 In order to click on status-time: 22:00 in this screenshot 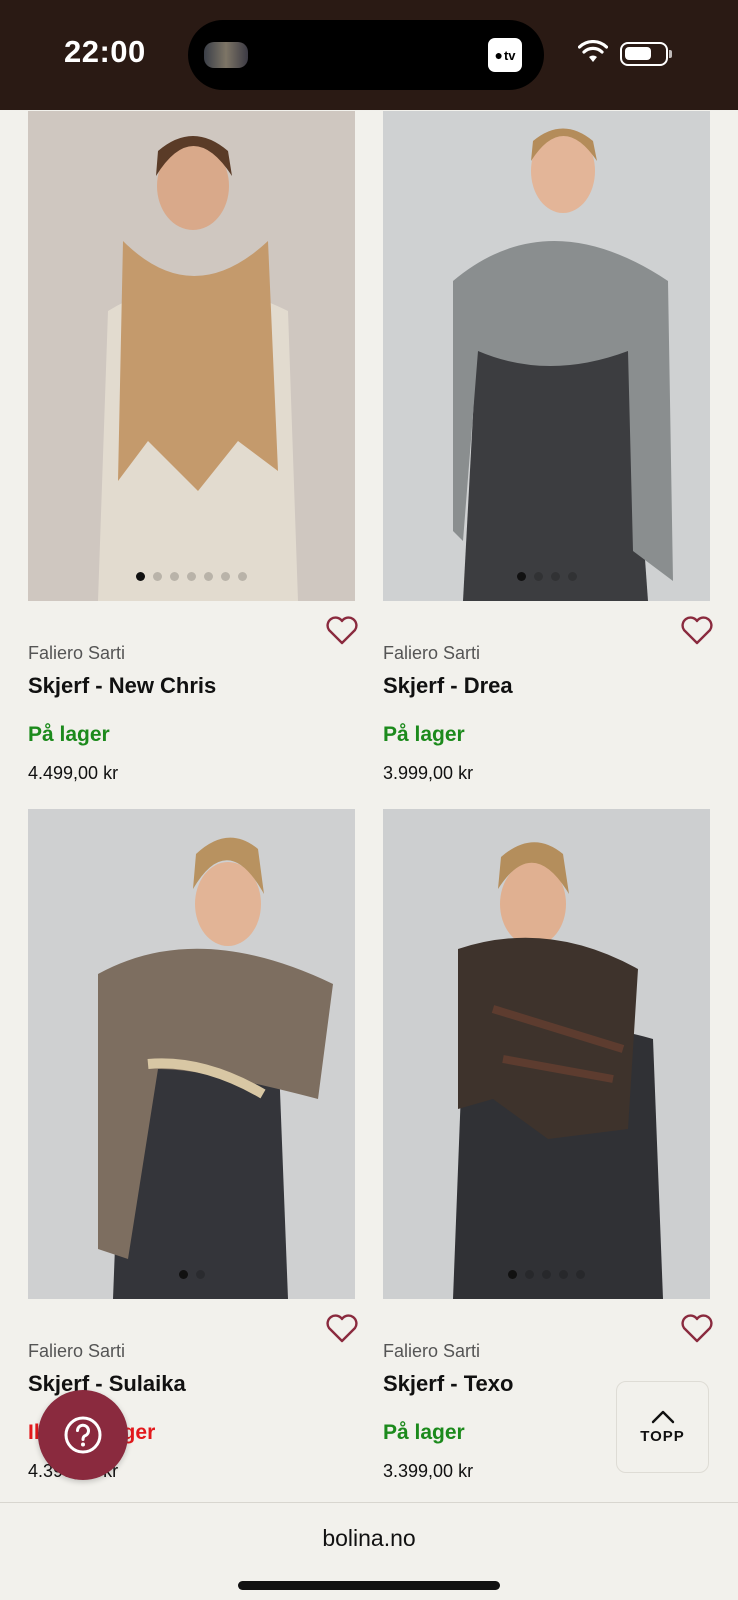, I will do `click(105, 51)`.